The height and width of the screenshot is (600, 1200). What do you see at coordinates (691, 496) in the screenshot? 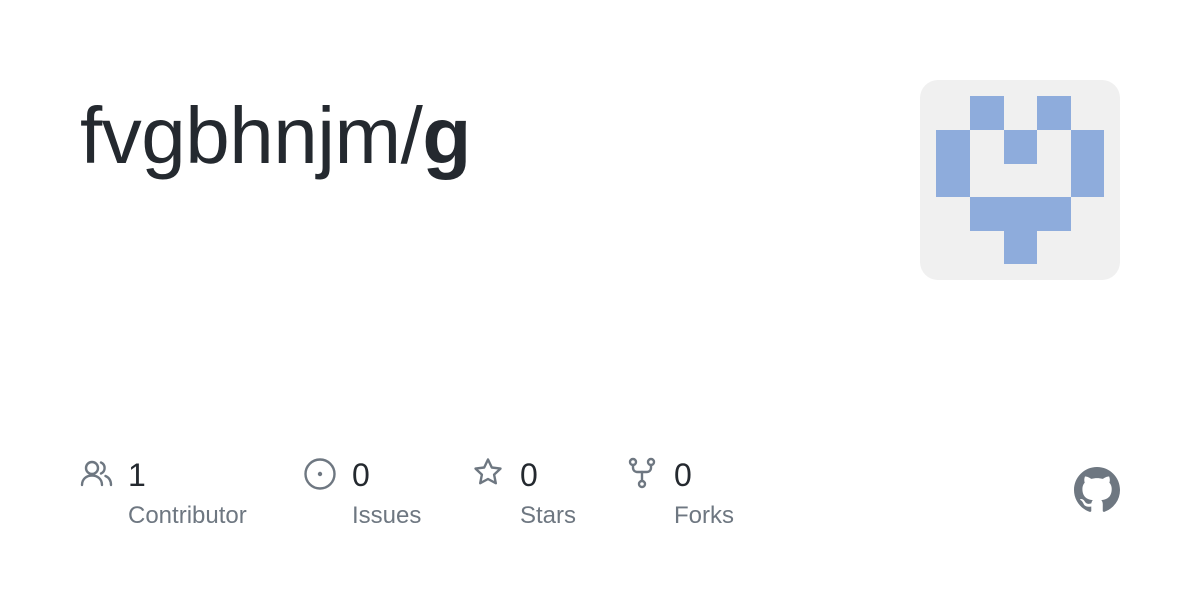
I see `stat-forks: 0 Forks` at bounding box center [691, 496].